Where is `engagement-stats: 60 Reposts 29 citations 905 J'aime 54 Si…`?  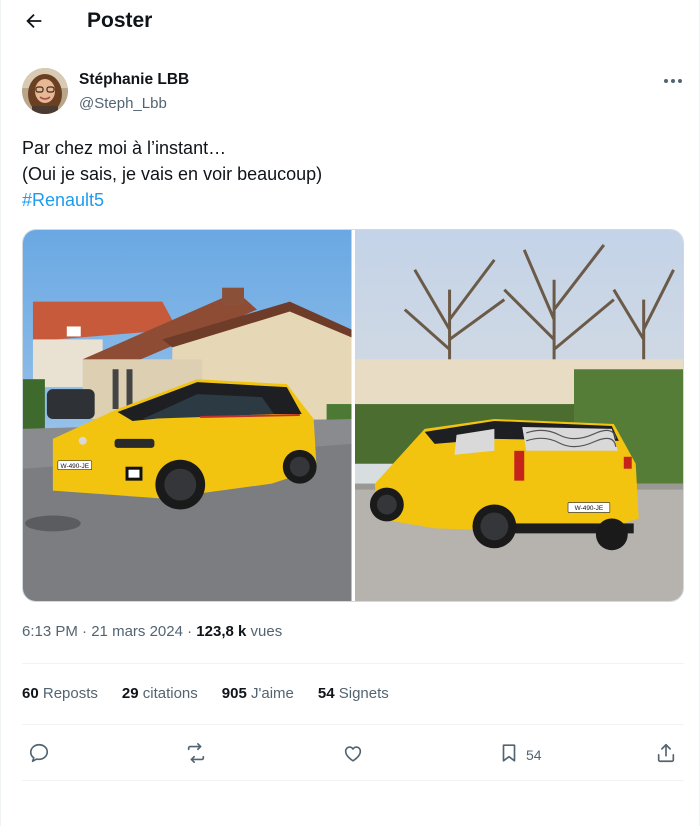
engagement-stats: 60 Reposts 29 citations 905 J'aime 54 Si… is located at coordinates (205, 693).